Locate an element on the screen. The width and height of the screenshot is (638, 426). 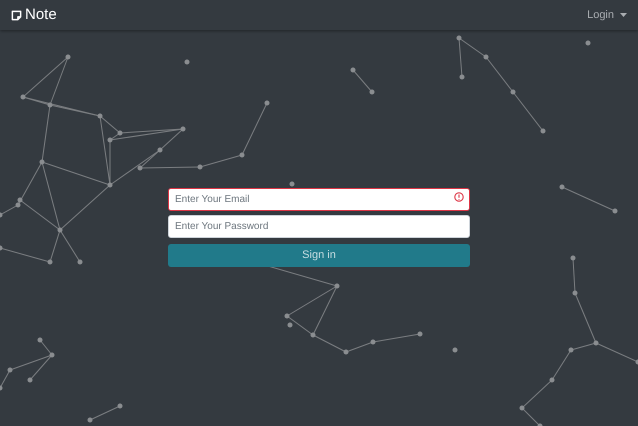
brand-link: Note is located at coordinates (34, 15).